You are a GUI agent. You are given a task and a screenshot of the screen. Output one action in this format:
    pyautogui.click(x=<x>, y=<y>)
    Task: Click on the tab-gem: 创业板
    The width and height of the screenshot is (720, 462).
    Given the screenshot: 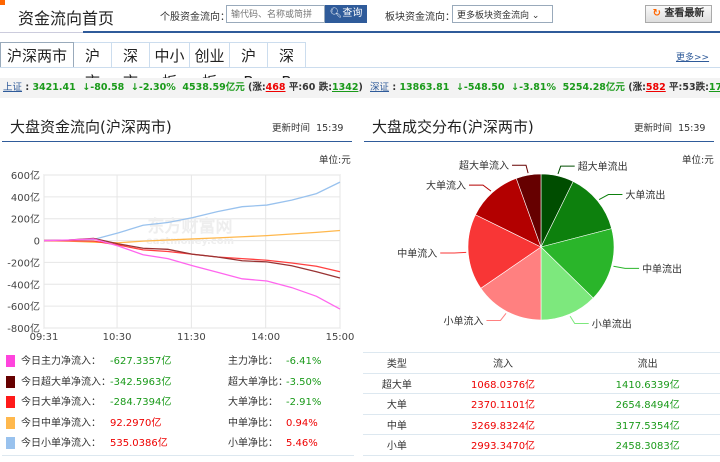 What is the action you would take?
    pyautogui.click(x=210, y=66)
    